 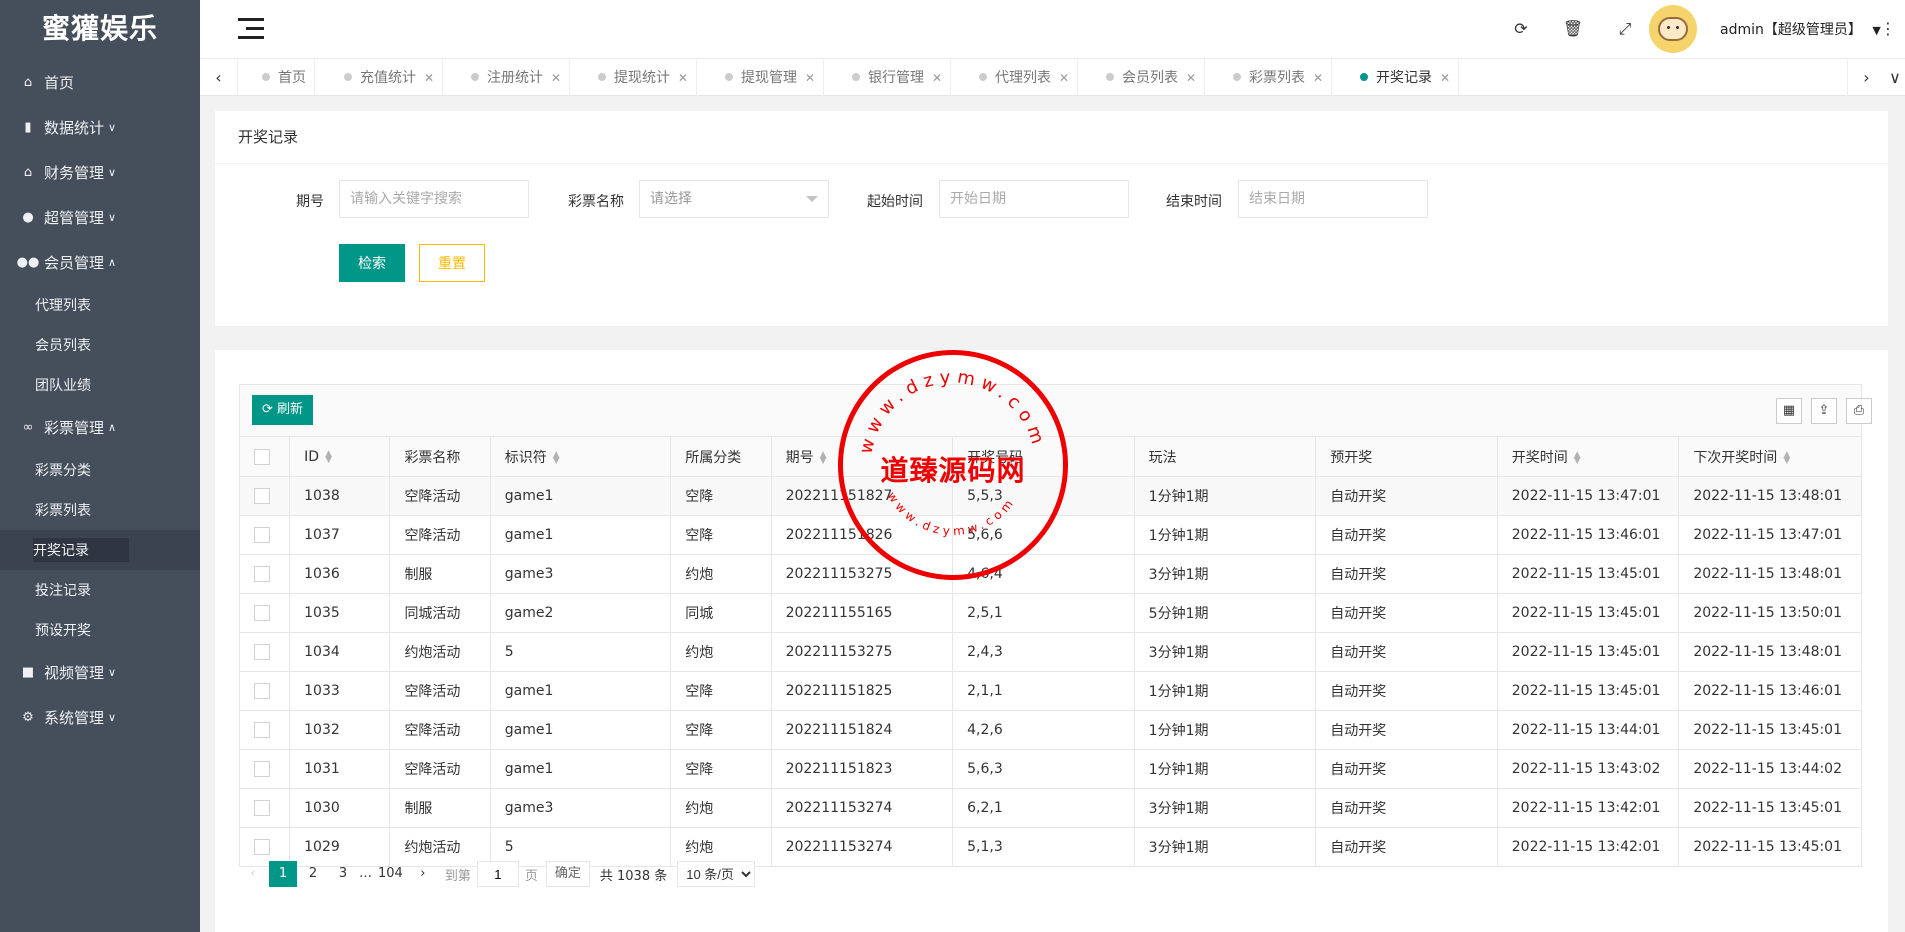 What do you see at coordinates (283, 874) in the screenshot?
I see `page-1: 1` at bounding box center [283, 874].